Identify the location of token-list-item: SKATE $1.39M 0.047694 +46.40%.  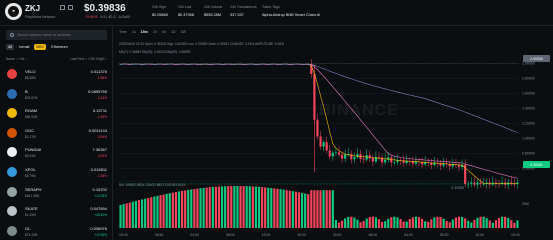
(56, 213).